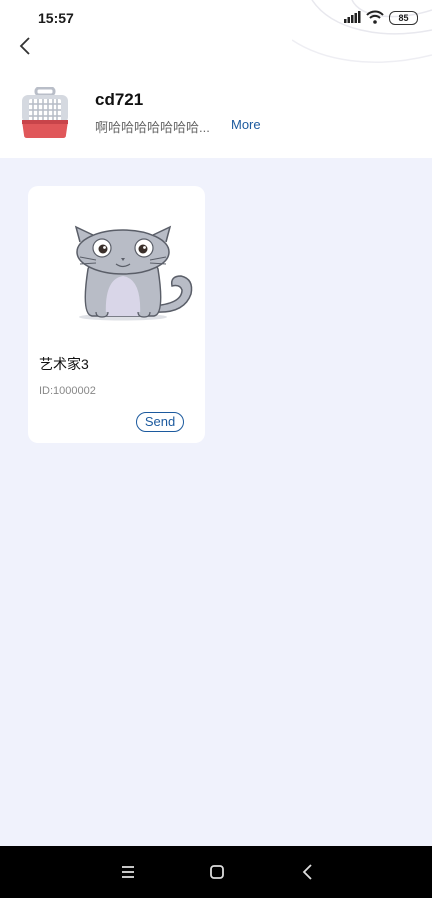 Image resolution: width=432 pixels, height=898 pixels. I want to click on more-link: More, so click(246, 124).